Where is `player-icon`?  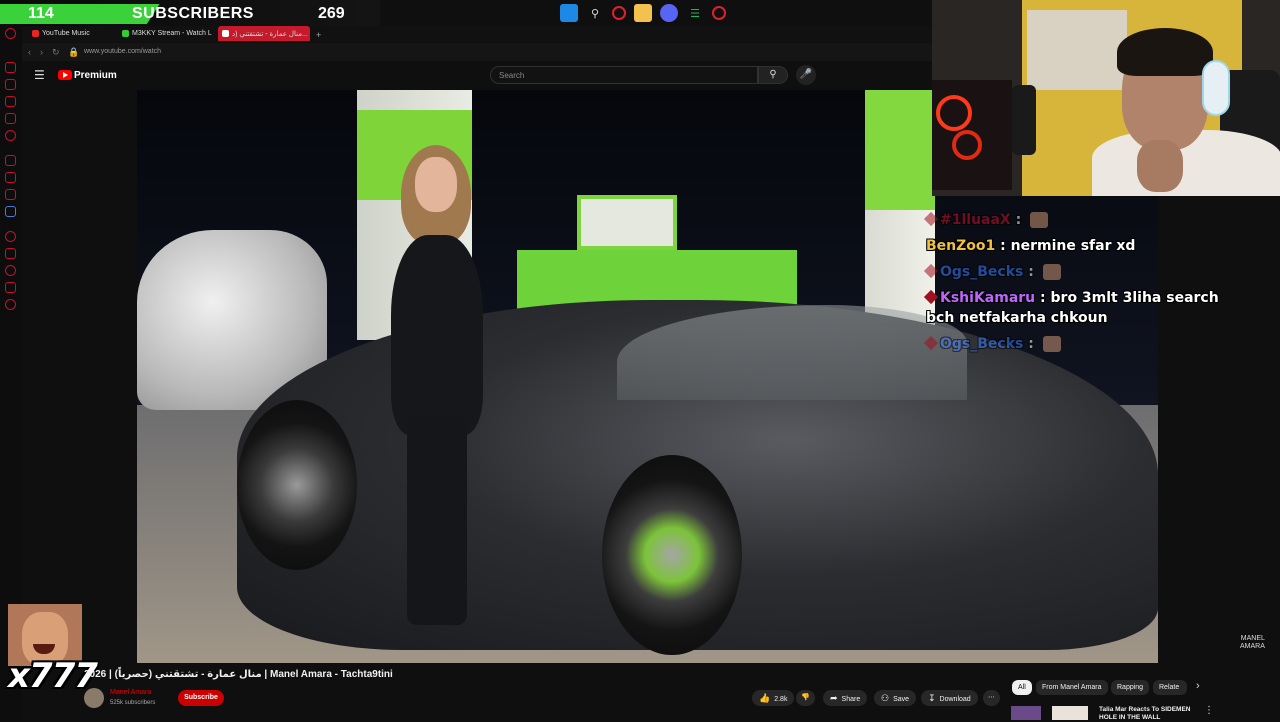 player-icon is located at coordinates (10, 253).